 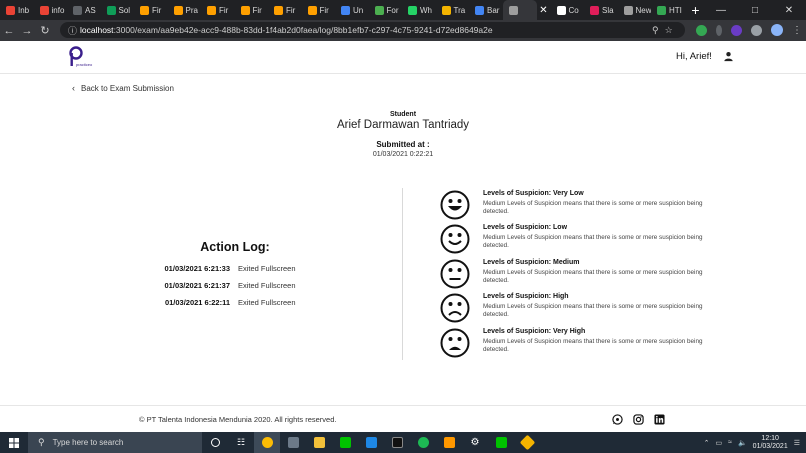 What do you see at coordinates (797, 443) in the screenshot?
I see `notifications-icon: ☰` at bounding box center [797, 443].